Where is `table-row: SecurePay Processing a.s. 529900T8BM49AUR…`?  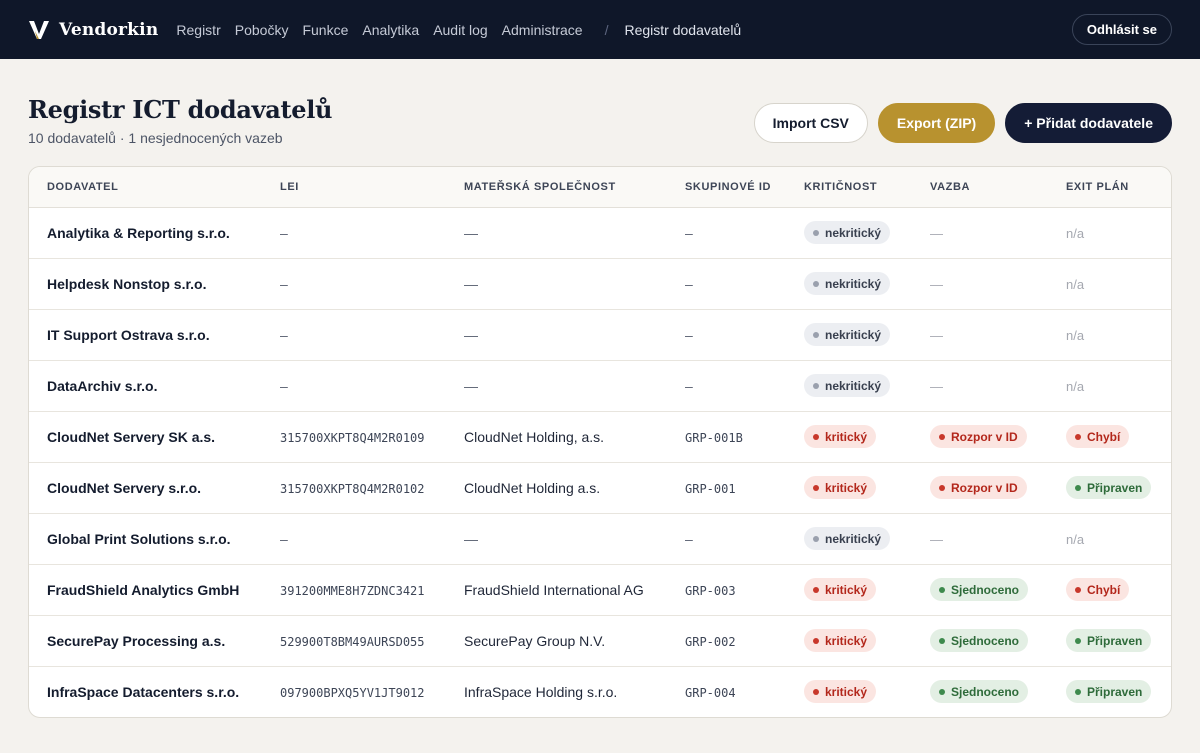
table-row: SecurePay Processing a.s. 529900T8BM49AUR… is located at coordinates (600, 641).